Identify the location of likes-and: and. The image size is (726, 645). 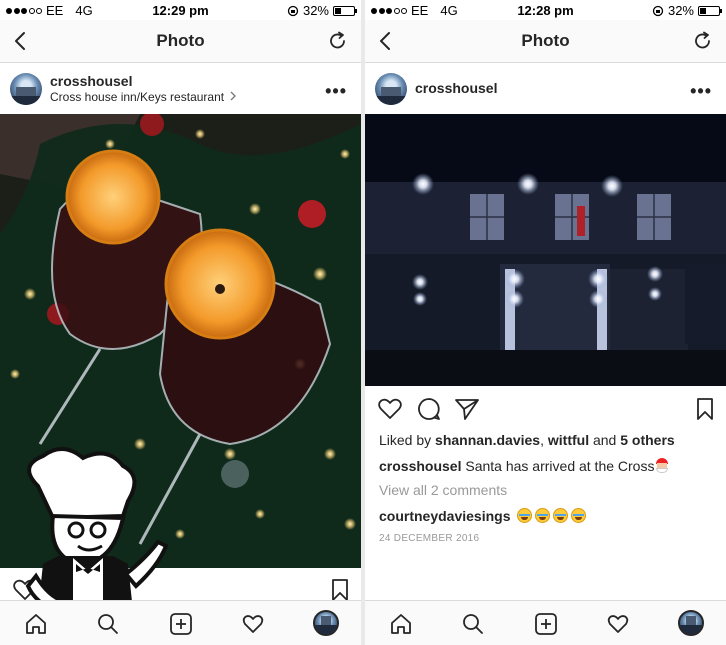
(605, 440).